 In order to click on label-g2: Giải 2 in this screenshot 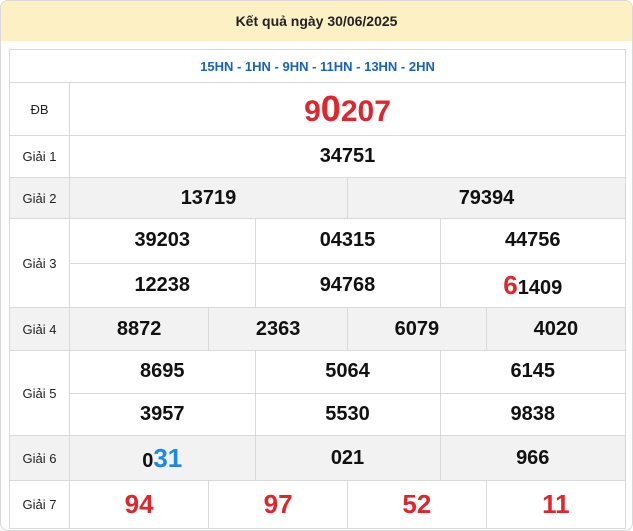, I will do `click(39, 198)`.